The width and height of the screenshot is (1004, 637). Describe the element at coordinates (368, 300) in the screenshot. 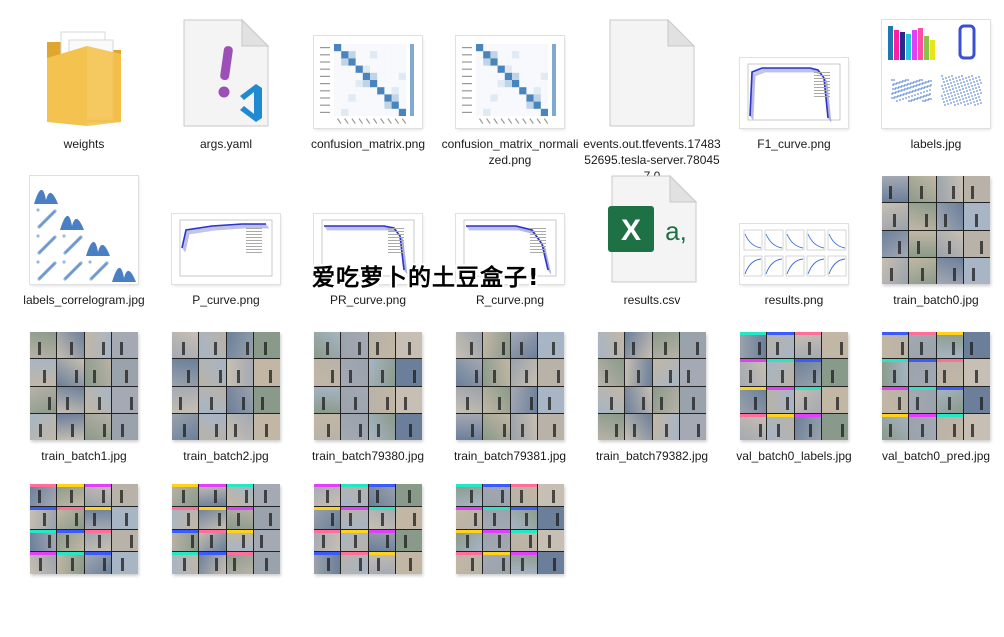

I see `file-name-label: PR_curve.png` at that location.